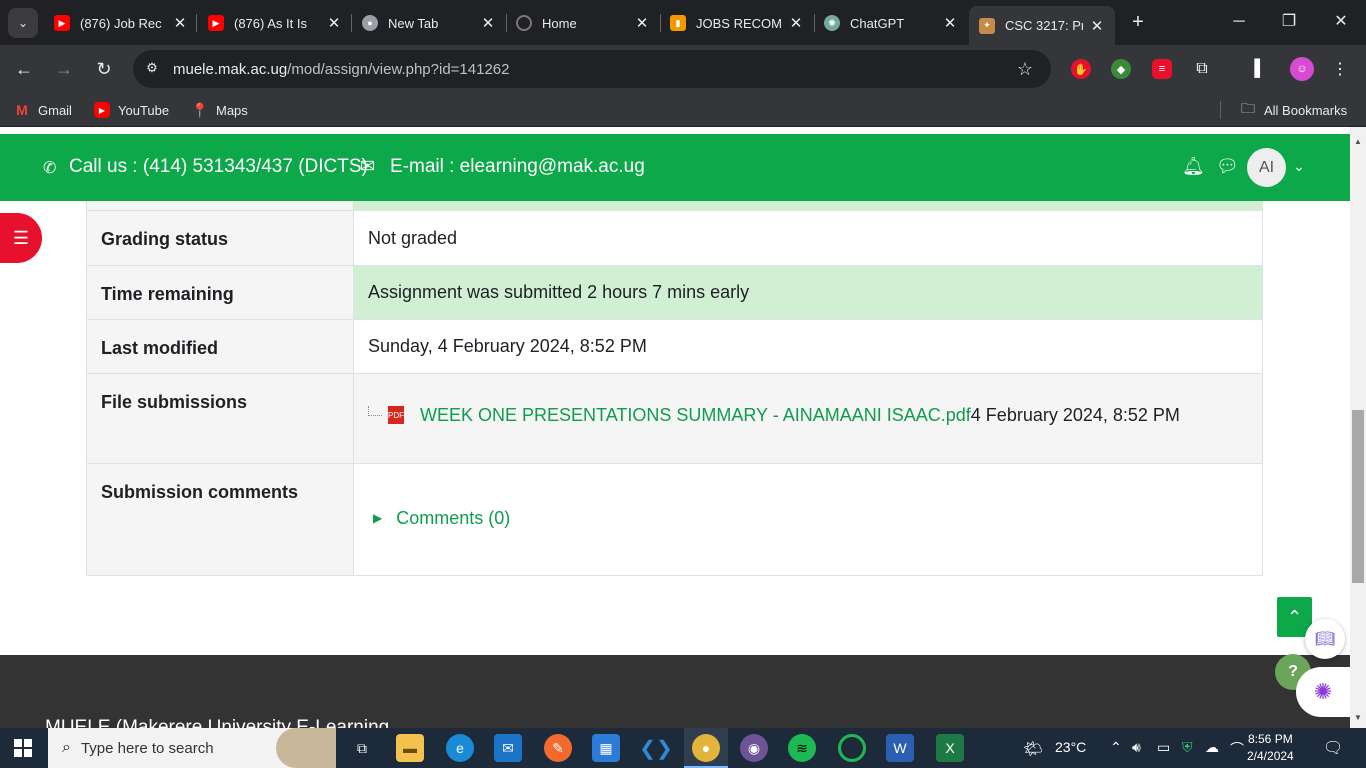 This screenshot has width=1366, height=768. Describe the element at coordinates (1237, 749) in the screenshot. I see `wifi-icon: ⌒` at that location.